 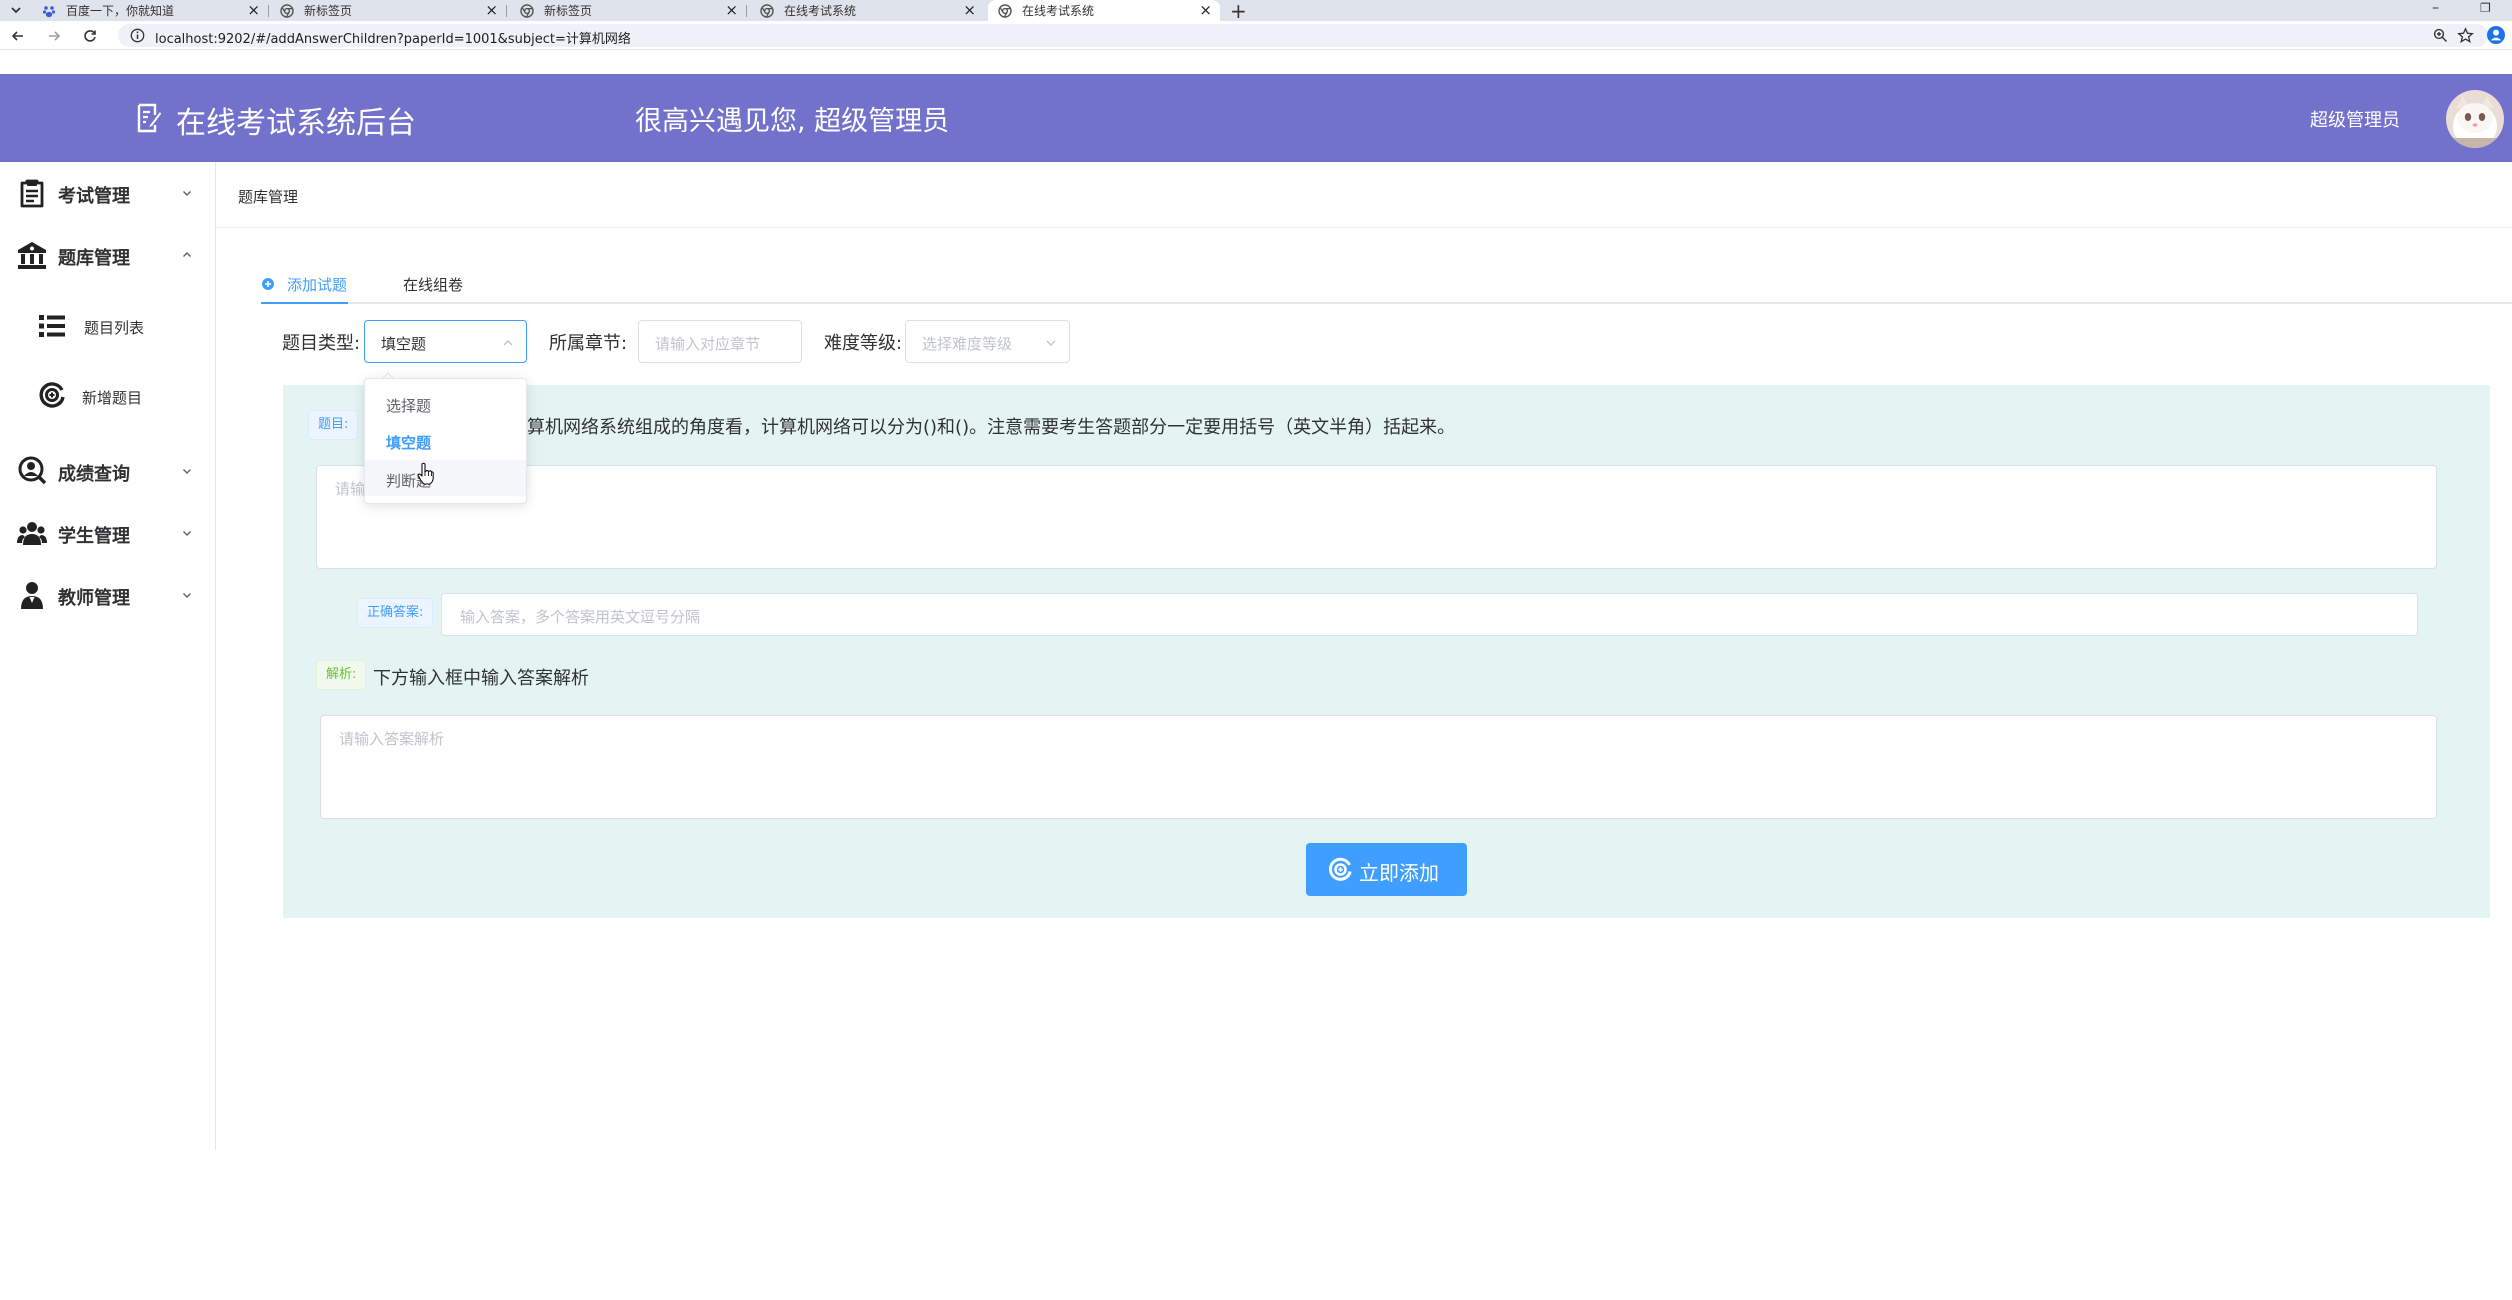 What do you see at coordinates (409, 406) in the screenshot?
I see `option-label: 选择题` at bounding box center [409, 406].